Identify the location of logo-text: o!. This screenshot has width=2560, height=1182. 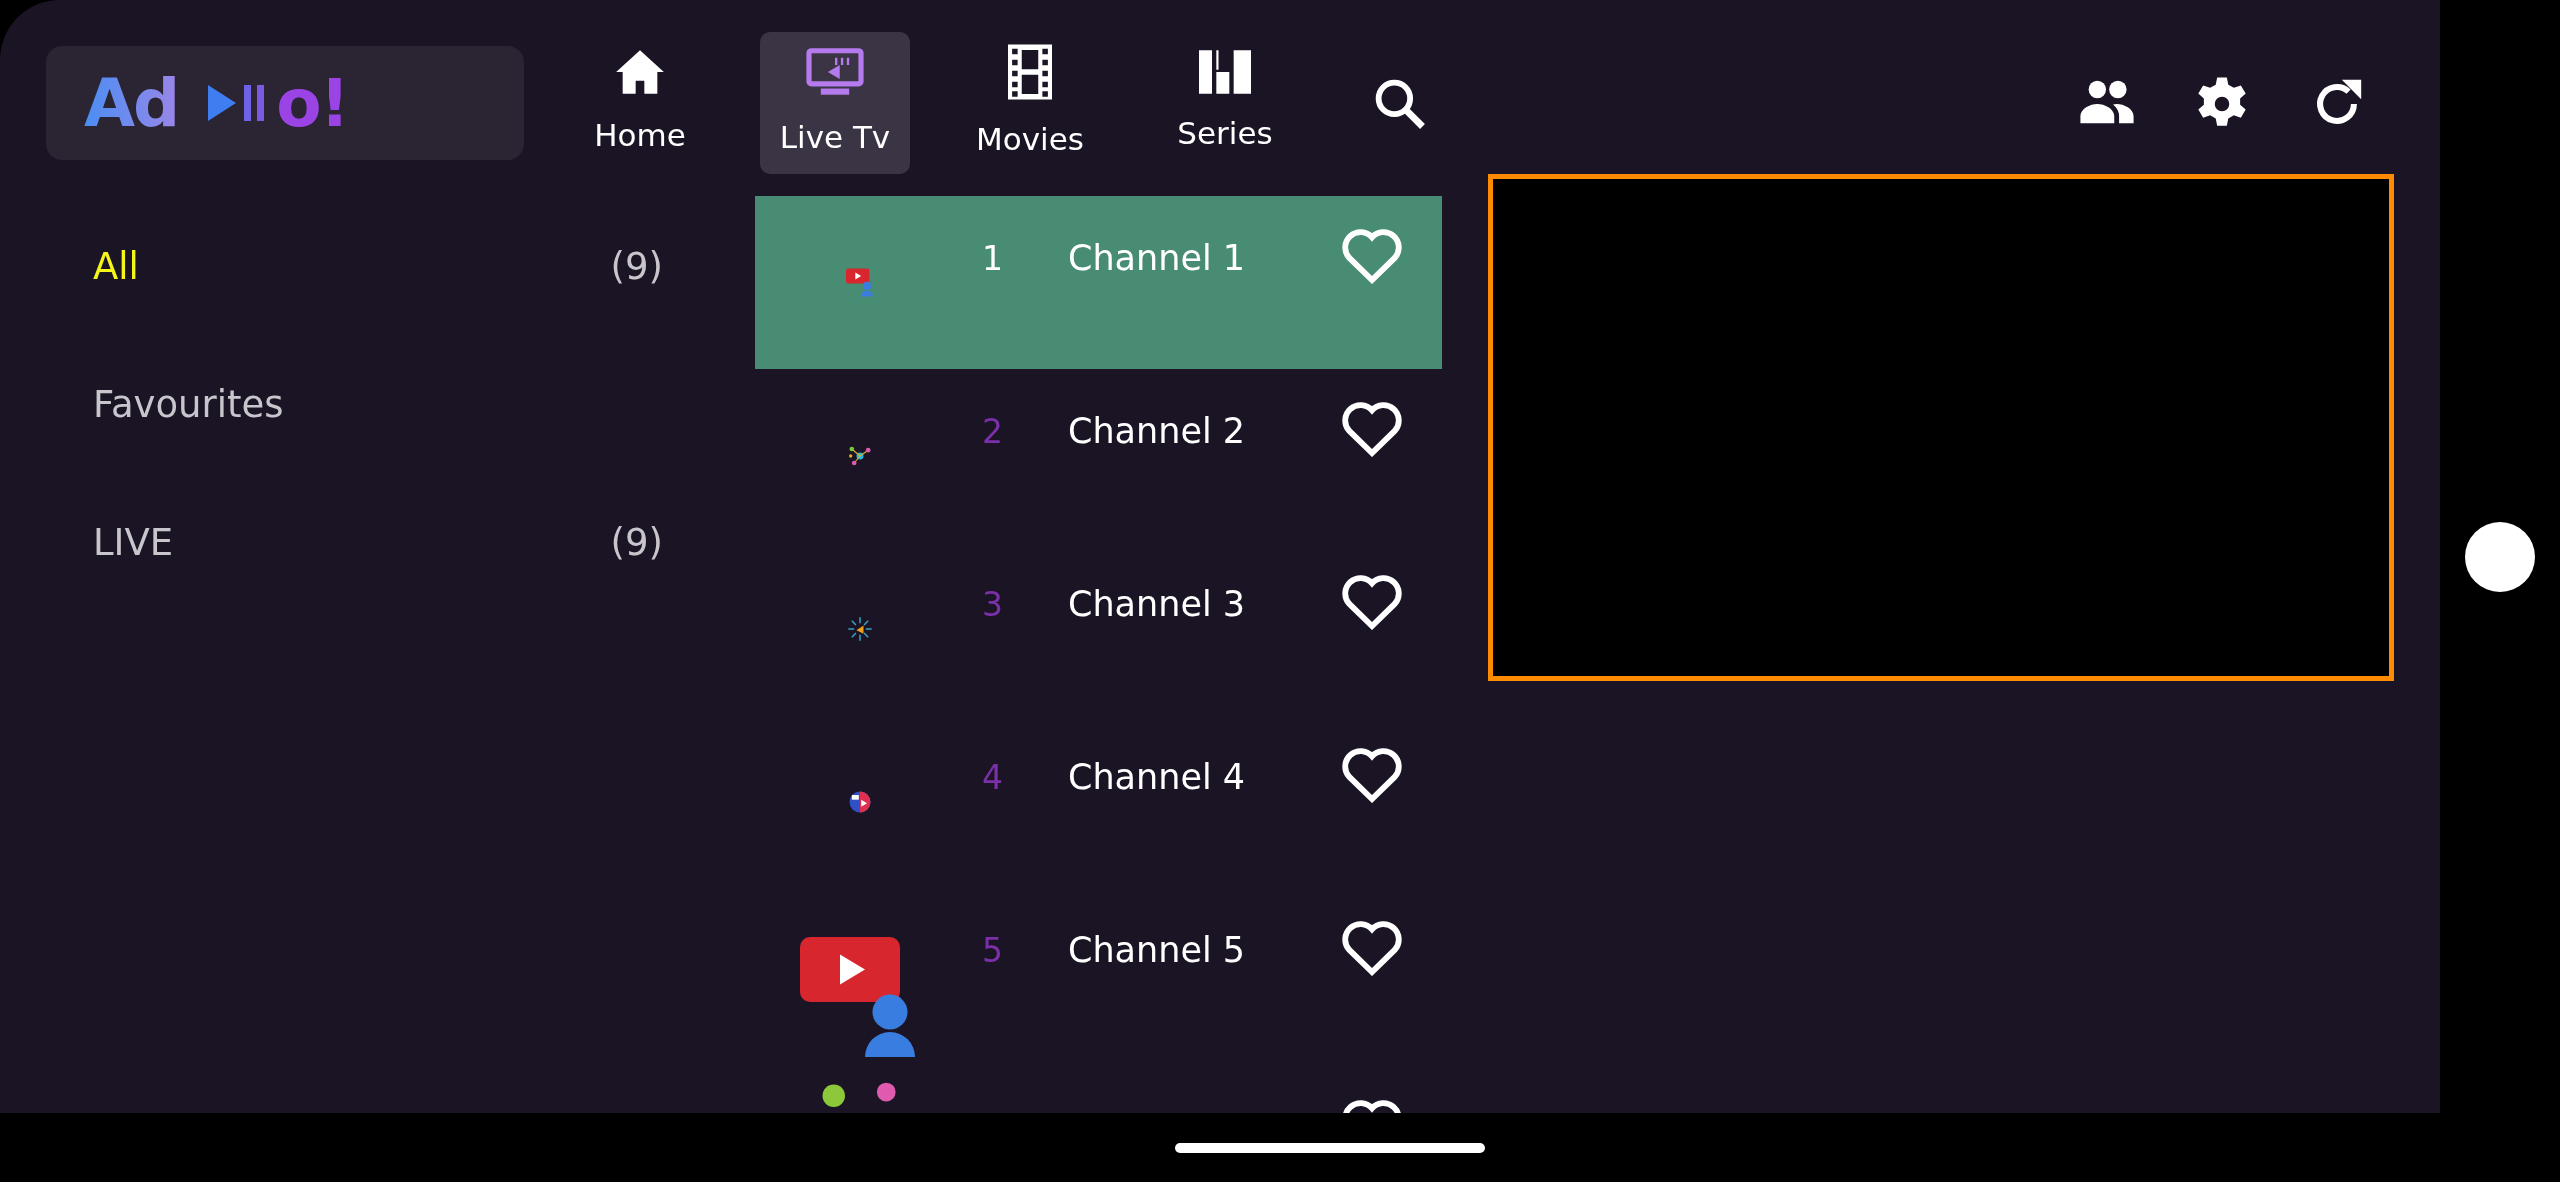
(312, 103).